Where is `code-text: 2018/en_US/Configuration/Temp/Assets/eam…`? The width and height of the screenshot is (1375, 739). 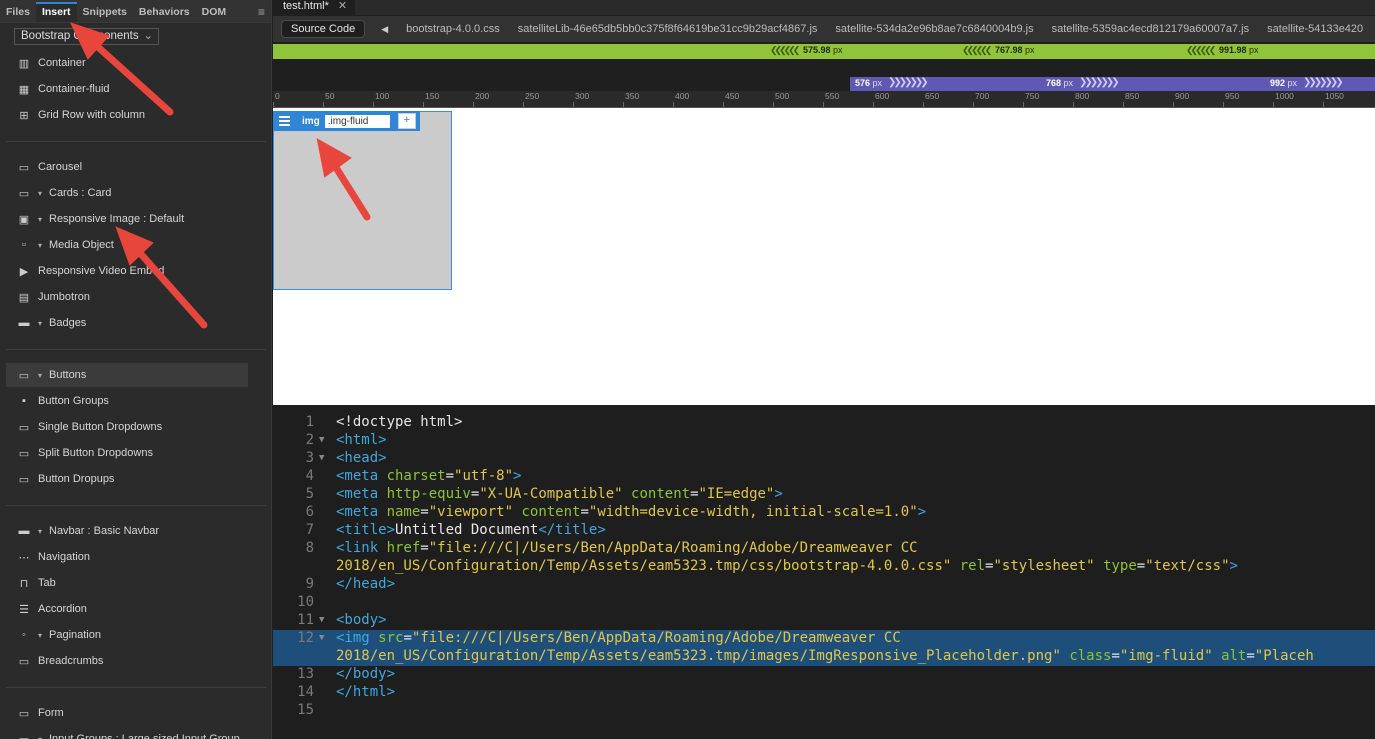 code-text: 2018/en_US/Configuration/Temp/Assets/eam… is located at coordinates (825, 656).